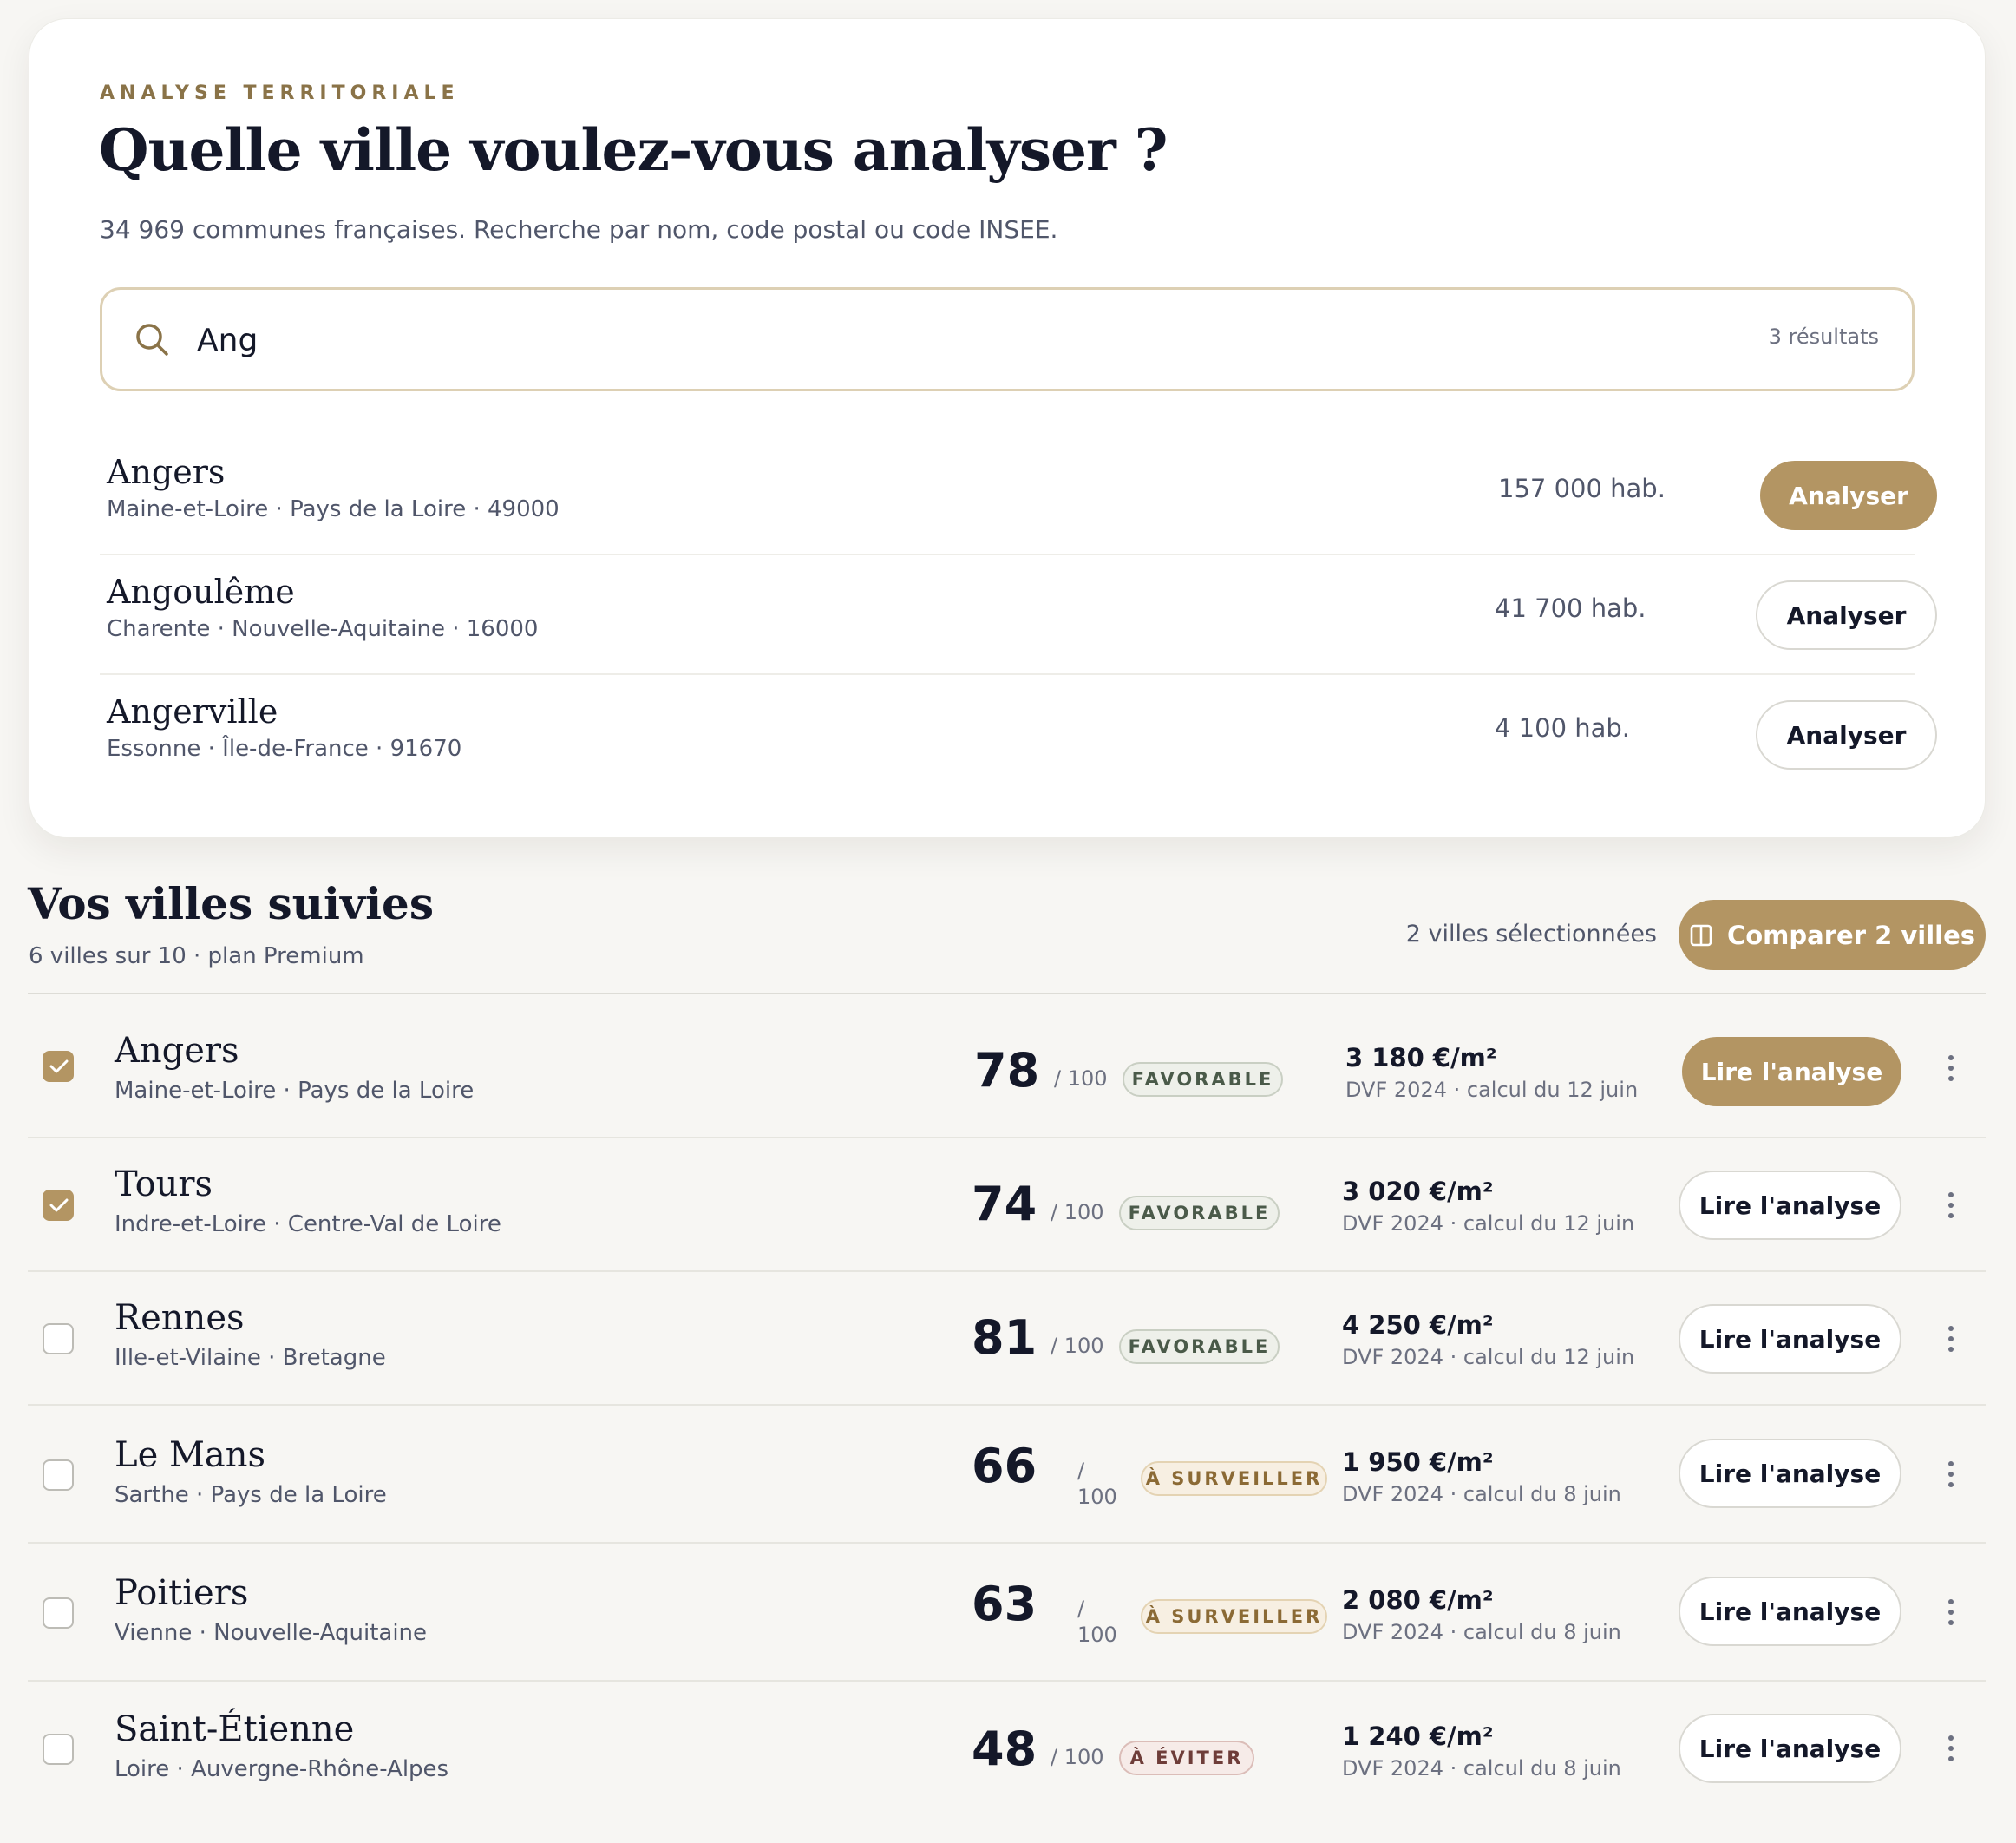 This screenshot has height=1843, width=2016. I want to click on city-meta: Vienne · Nouvelle-Aquitaine, so click(271, 1633).